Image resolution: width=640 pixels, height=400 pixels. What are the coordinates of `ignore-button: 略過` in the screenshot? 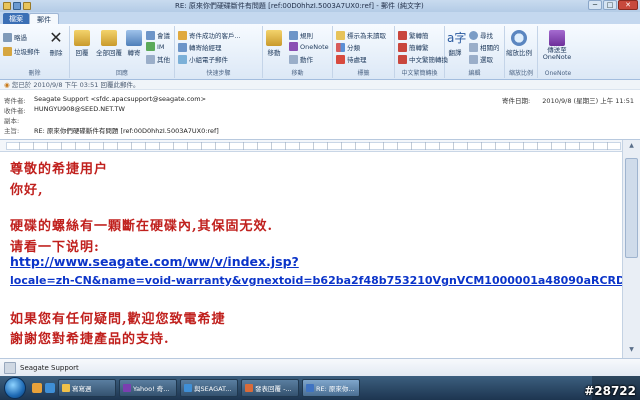 It's located at (15, 37).